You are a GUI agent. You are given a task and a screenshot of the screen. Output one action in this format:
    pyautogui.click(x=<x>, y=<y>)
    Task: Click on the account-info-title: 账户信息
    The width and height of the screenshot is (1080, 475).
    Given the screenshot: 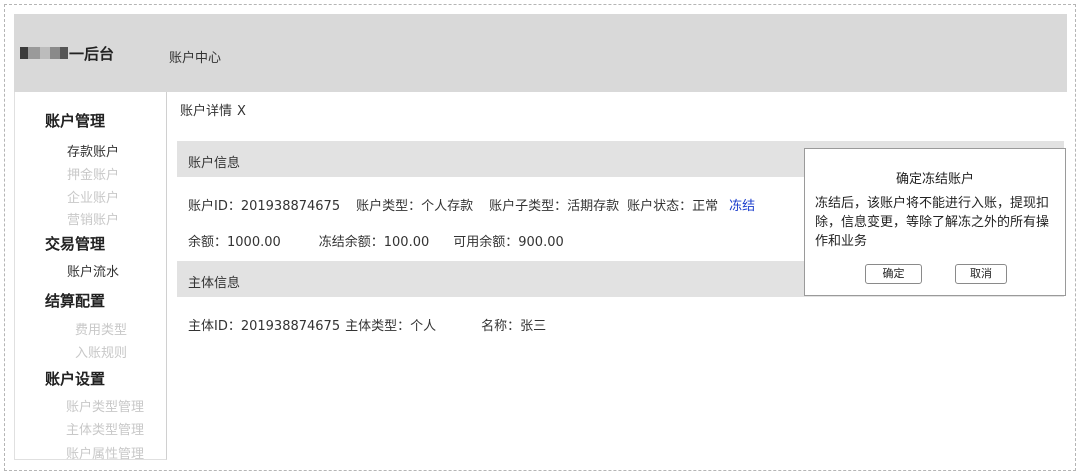 What is the action you would take?
    pyautogui.click(x=214, y=163)
    